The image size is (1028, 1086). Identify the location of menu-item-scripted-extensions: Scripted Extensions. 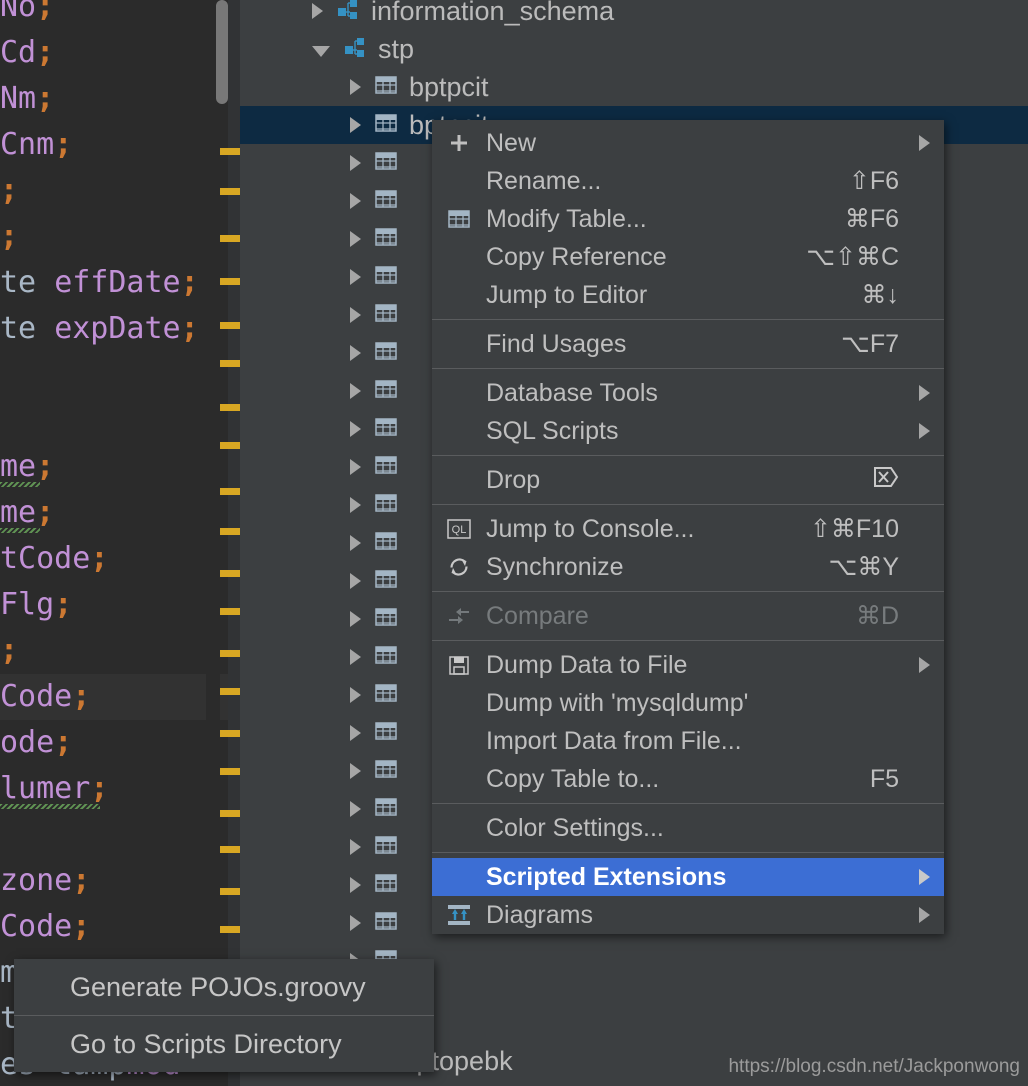
(688, 877).